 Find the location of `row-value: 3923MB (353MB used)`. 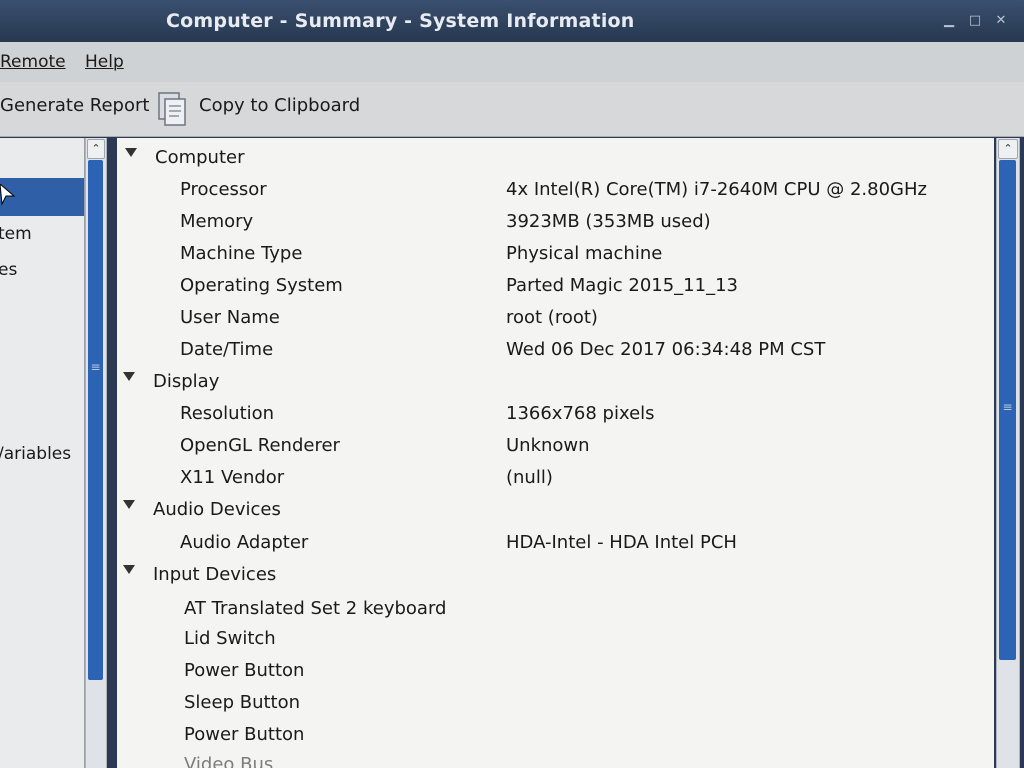

row-value: 3923MB (353MB used) is located at coordinates (608, 221).